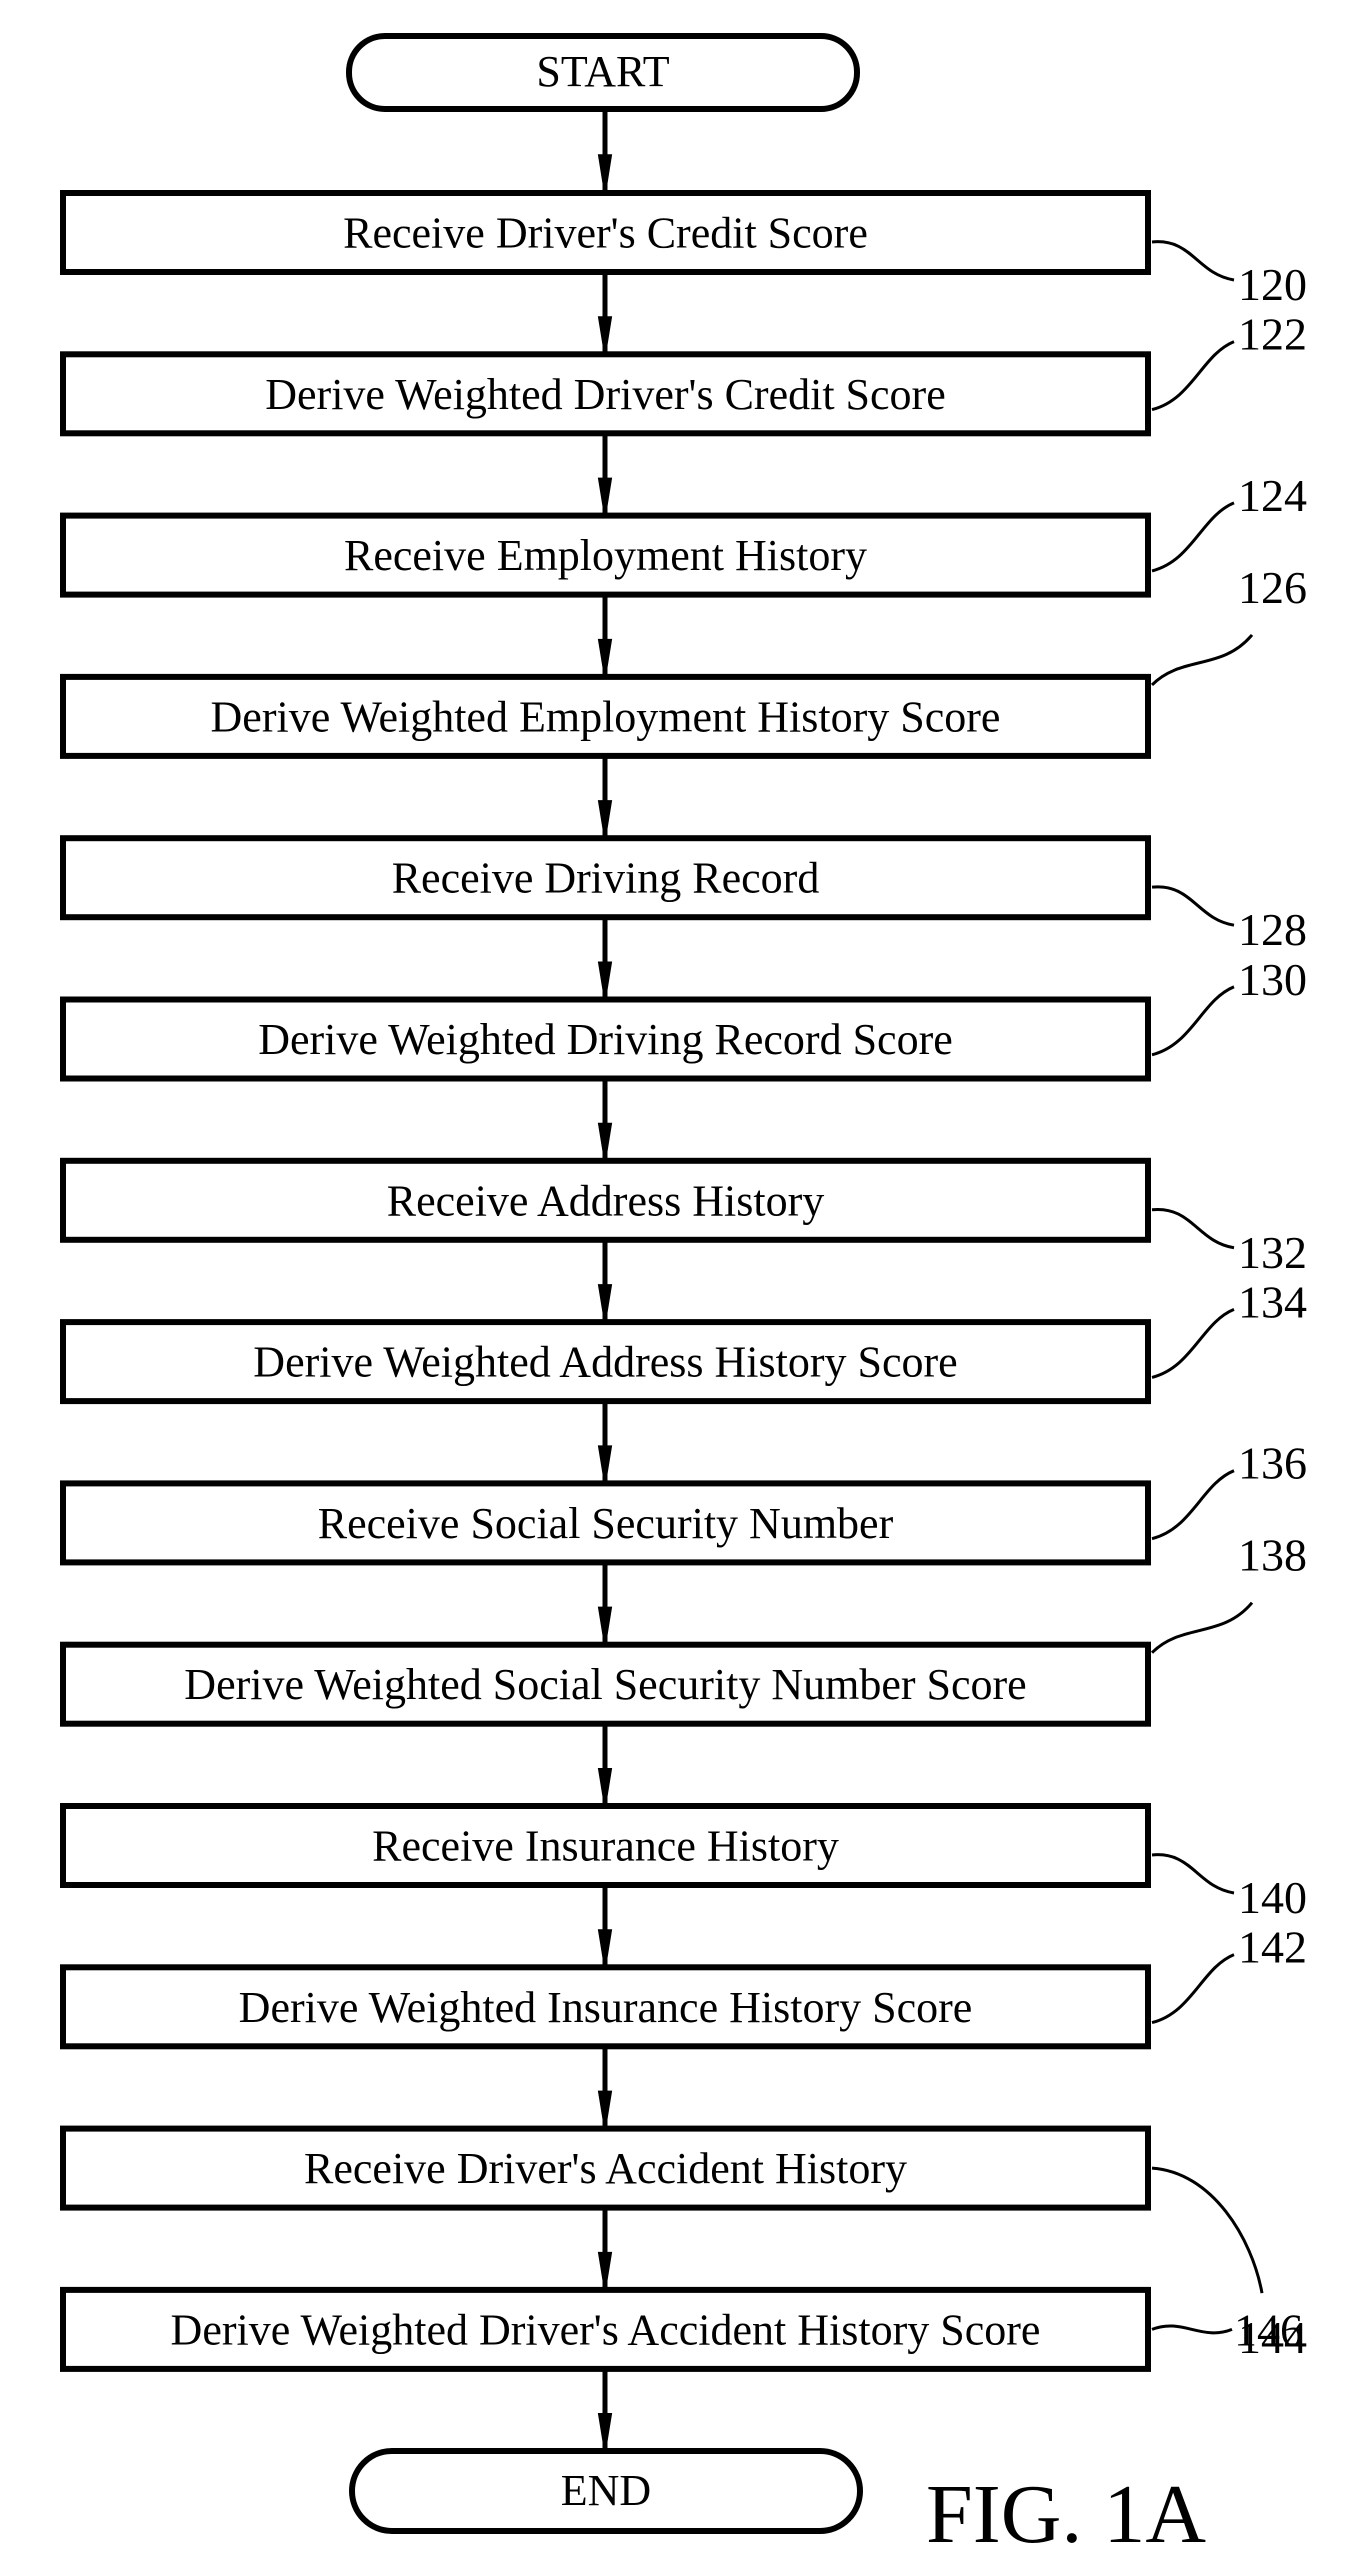  I want to click on process-step: Derive Weighted Driver's Credit Score 122, so click(683, 373).